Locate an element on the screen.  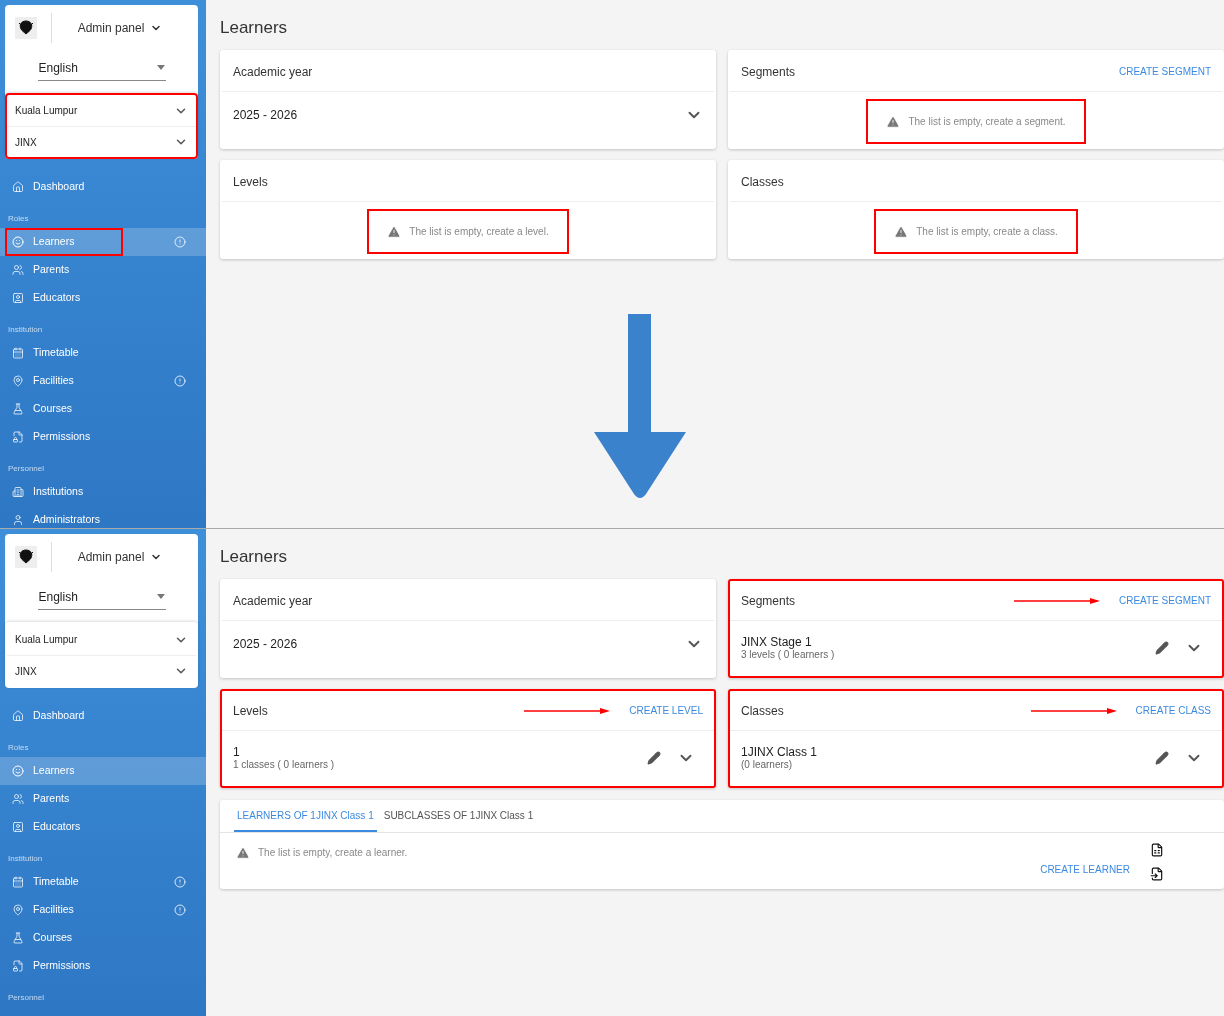
nav-item: Administrators is located at coordinates (103, 517).